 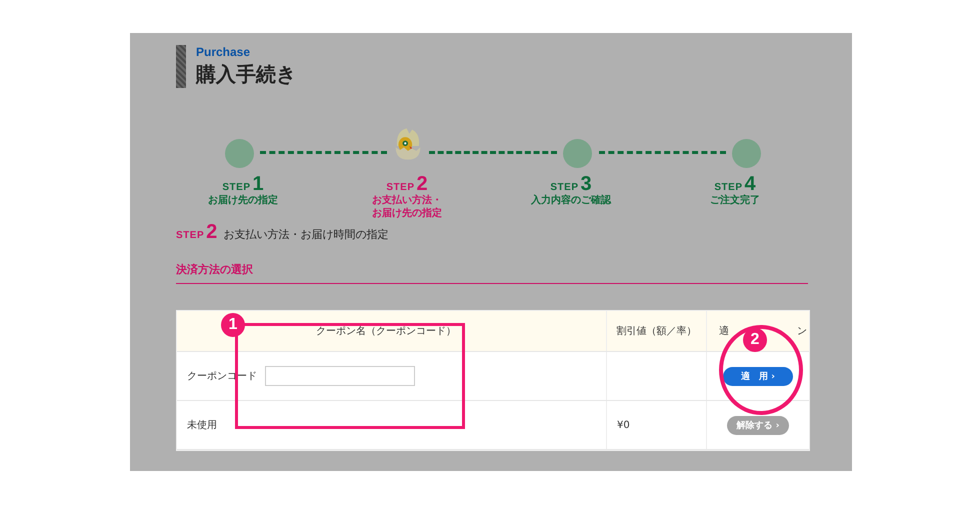 What do you see at coordinates (758, 425) in the screenshot?
I see `release-button: 解除する ›` at bounding box center [758, 425].